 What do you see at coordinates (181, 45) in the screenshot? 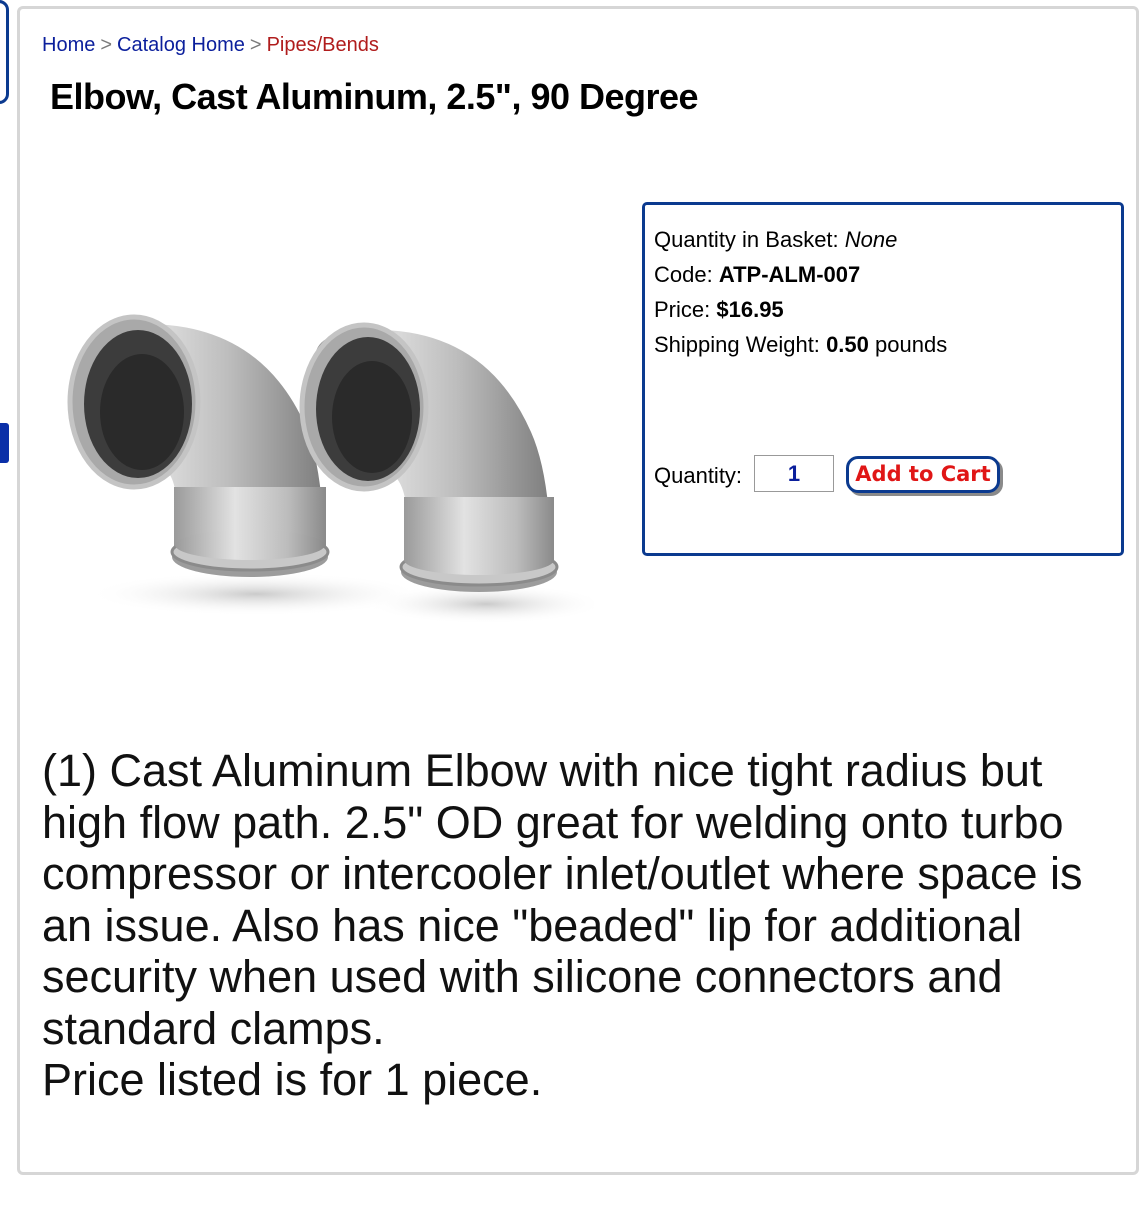
I see `breadcrumb-catalog-link: Catalog Home` at bounding box center [181, 45].